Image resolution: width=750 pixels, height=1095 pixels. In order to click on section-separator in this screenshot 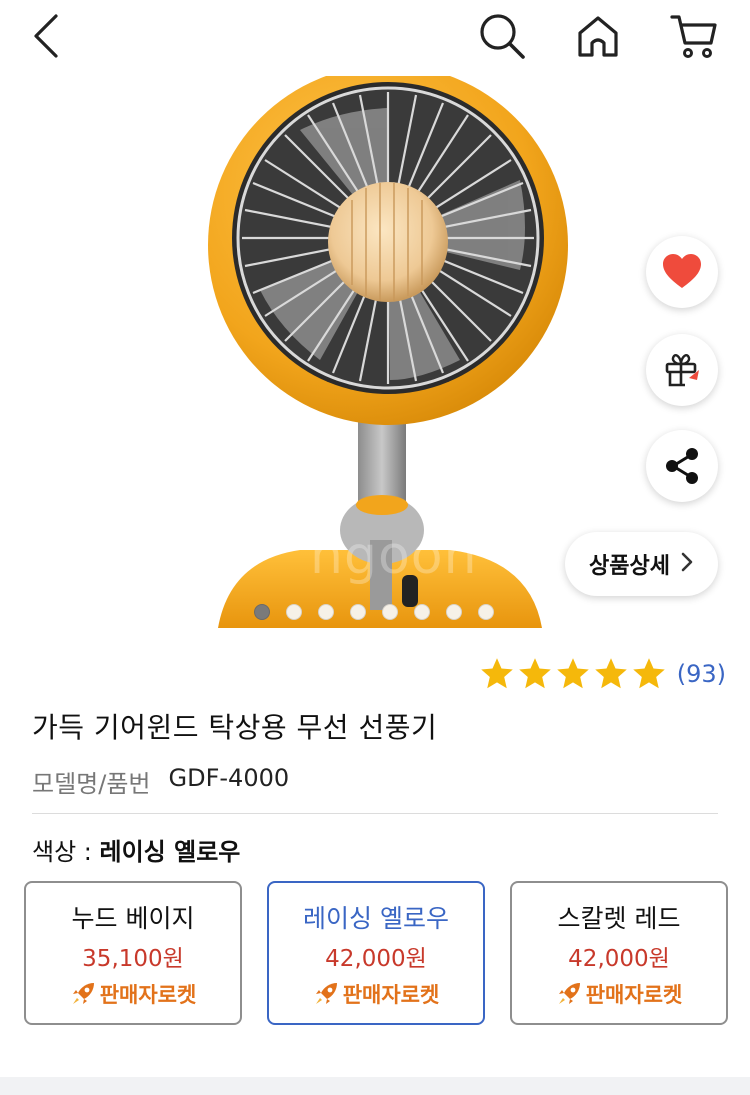, I will do `click(375, 1086)`.